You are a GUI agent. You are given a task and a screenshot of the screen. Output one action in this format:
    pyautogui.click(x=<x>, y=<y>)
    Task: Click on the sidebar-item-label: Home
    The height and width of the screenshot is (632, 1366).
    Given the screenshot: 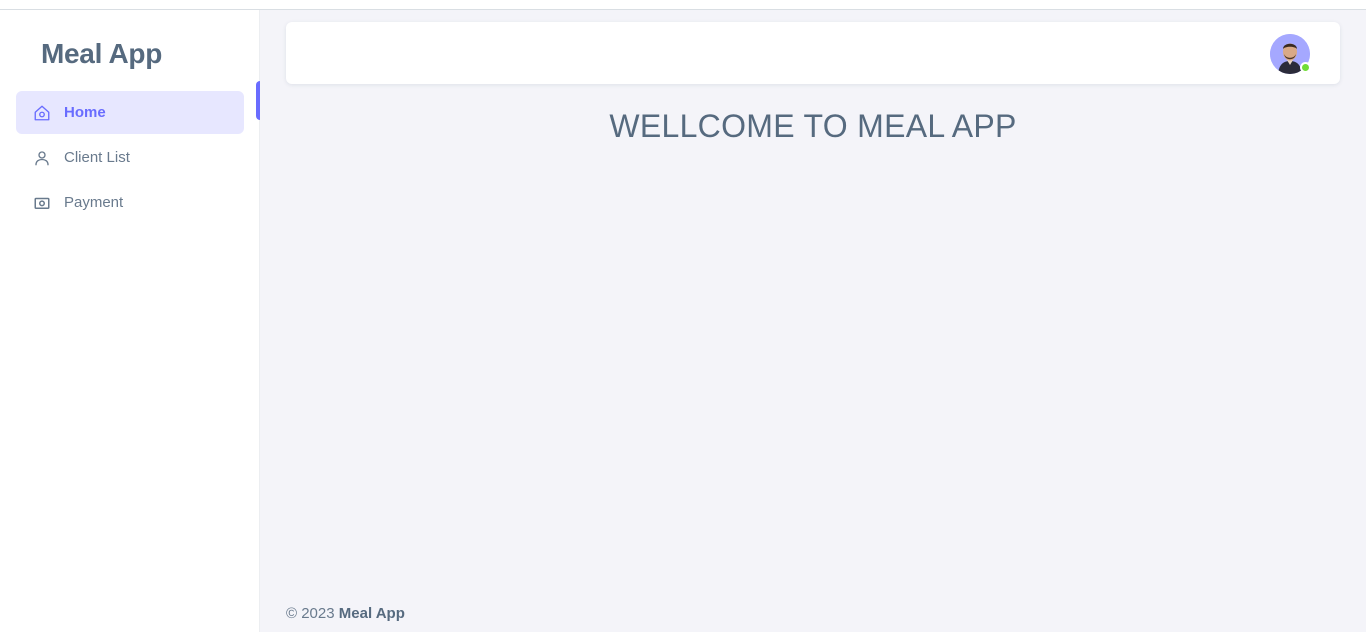 What is the action you would take?
    pyautogui.click(x=85, y=112)
    